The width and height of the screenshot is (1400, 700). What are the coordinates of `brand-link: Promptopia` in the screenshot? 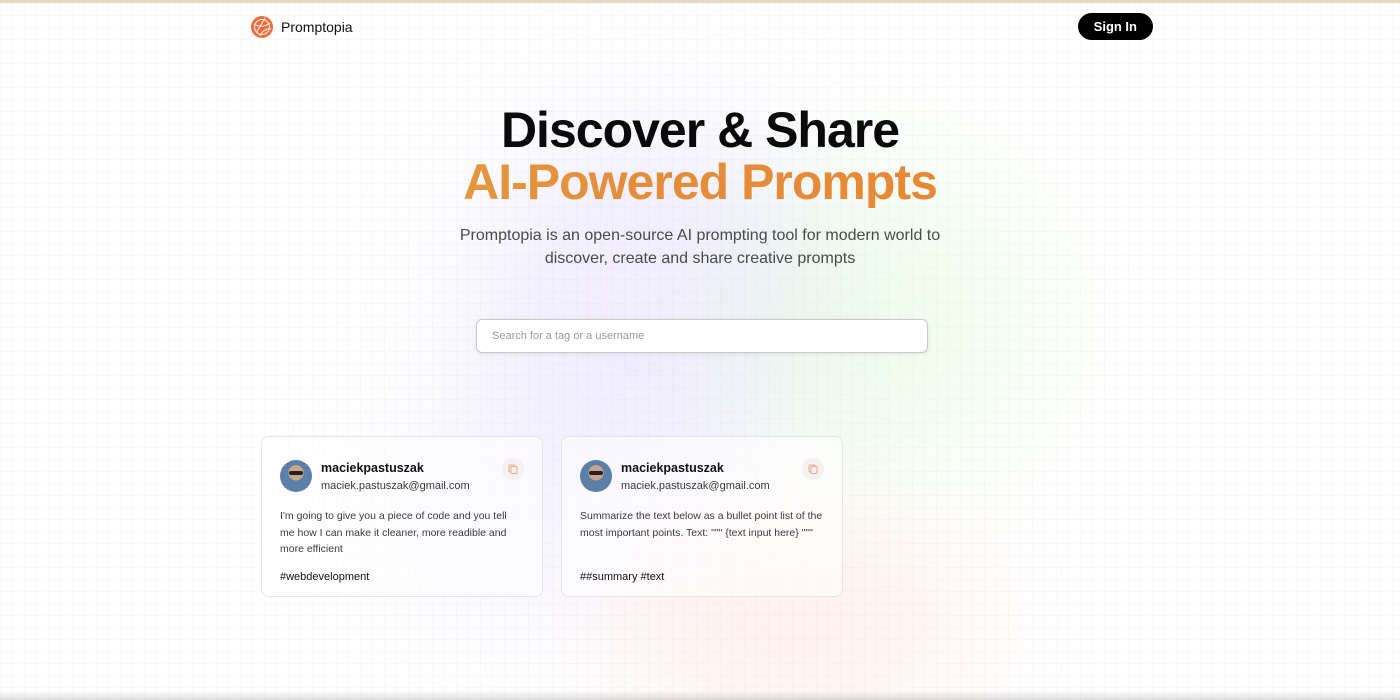 It's located at (301, 27).